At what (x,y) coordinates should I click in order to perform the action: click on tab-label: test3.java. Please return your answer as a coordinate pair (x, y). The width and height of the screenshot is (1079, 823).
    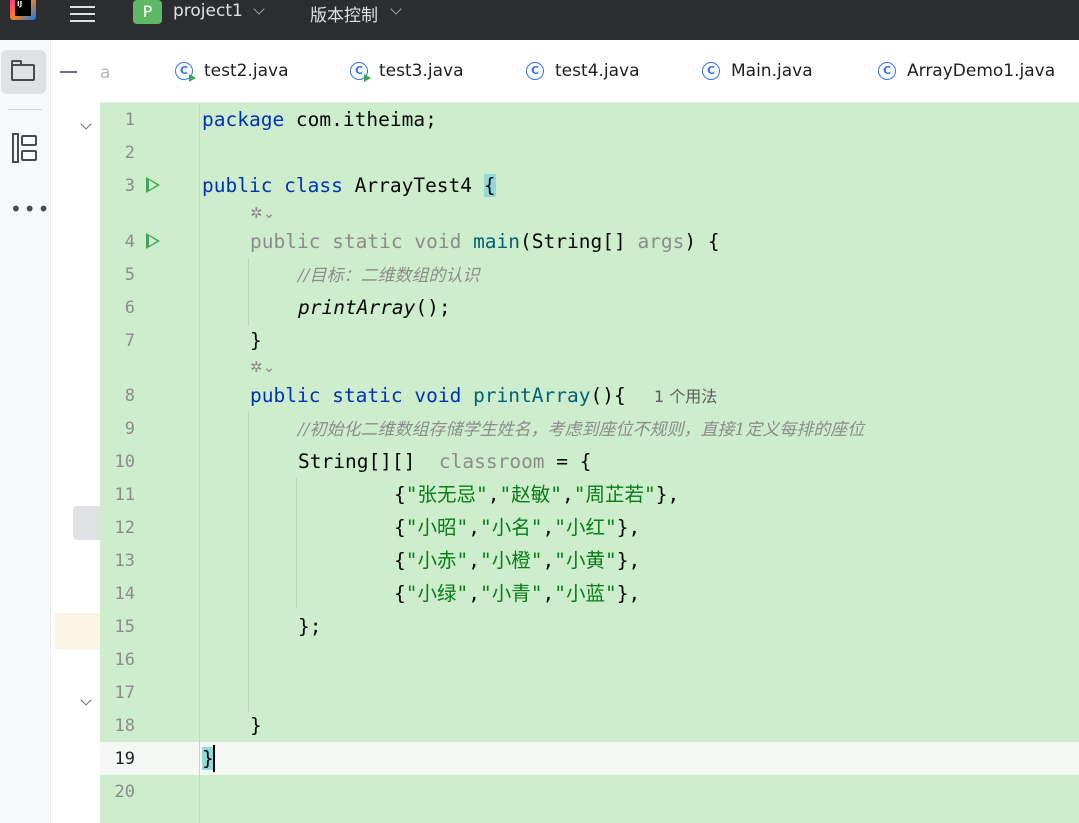
    Looking at the image, I should click on (421, 71).